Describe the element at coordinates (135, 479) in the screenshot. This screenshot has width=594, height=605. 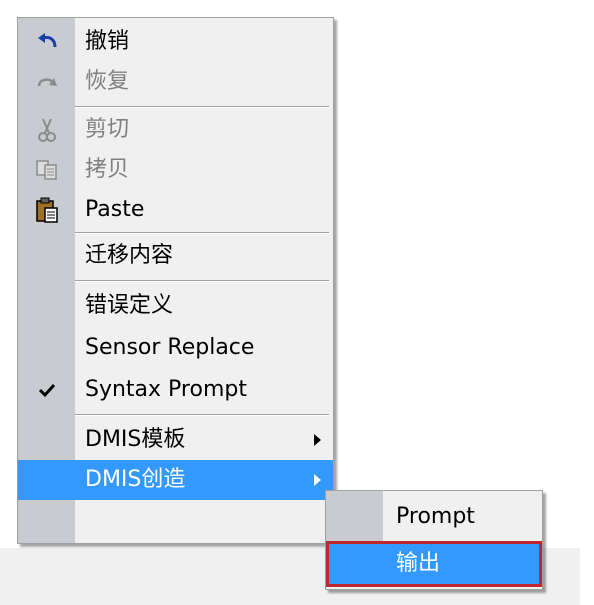
I see `menu-item-label: DMIS创造` at that location.